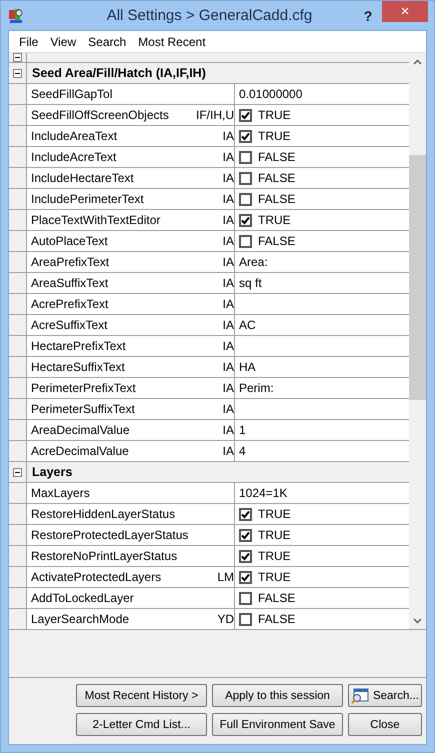 The image size is (435, 753). I want to click on app-icon, so click(16, 15).